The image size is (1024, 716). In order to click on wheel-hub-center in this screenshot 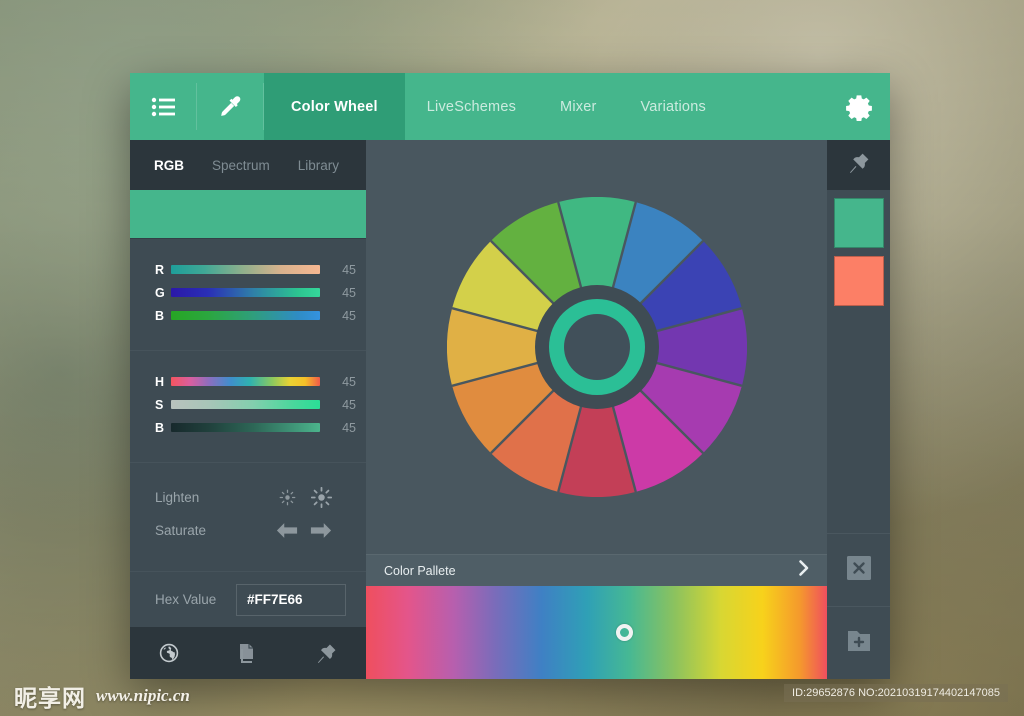, I will do `click(596, 347)`.